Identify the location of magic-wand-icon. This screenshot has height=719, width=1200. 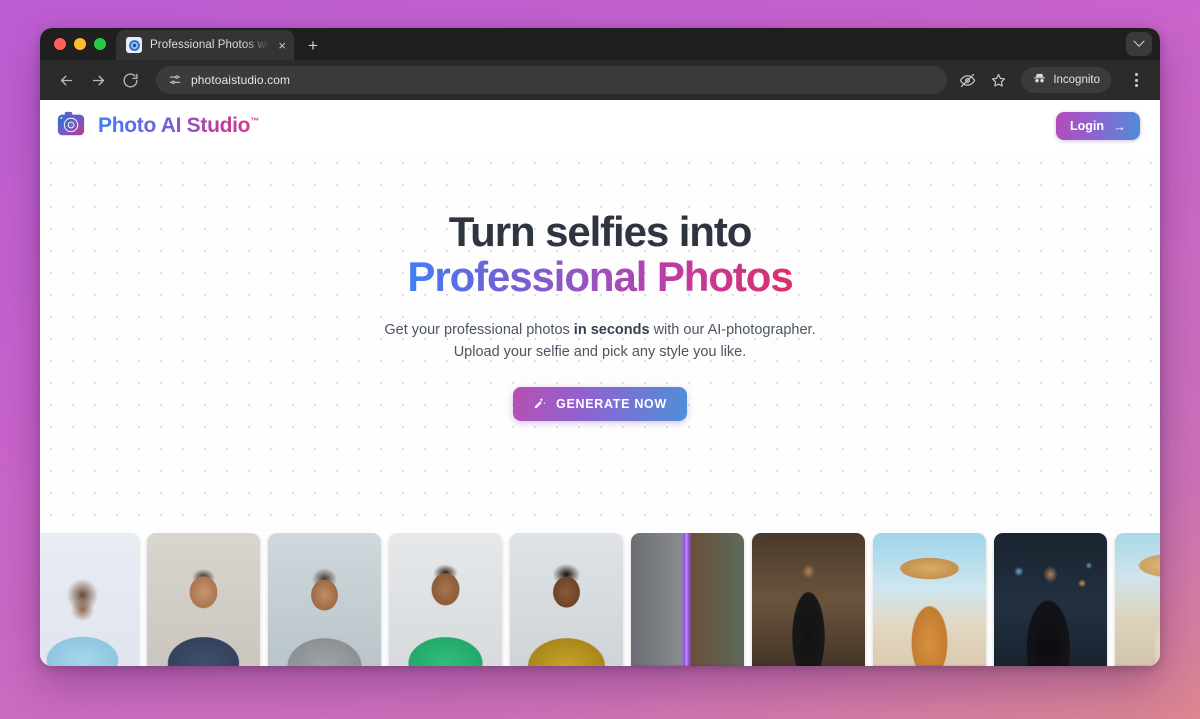
(540, 404).